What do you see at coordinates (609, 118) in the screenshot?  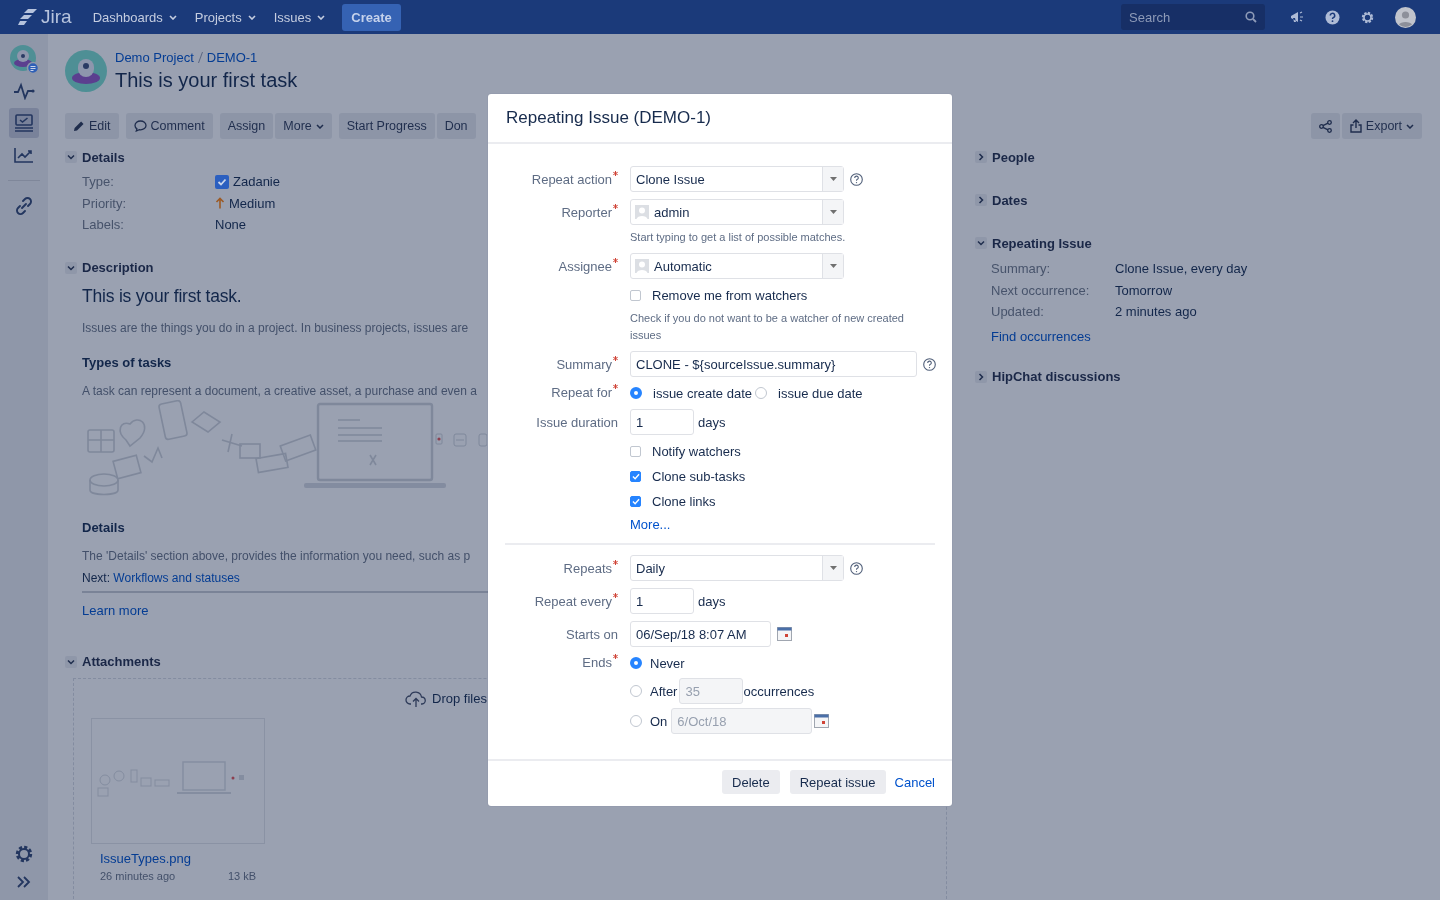 I see `dialog-title: Repeating Issue (DEMO-1)` at bounding box center [609, 118].